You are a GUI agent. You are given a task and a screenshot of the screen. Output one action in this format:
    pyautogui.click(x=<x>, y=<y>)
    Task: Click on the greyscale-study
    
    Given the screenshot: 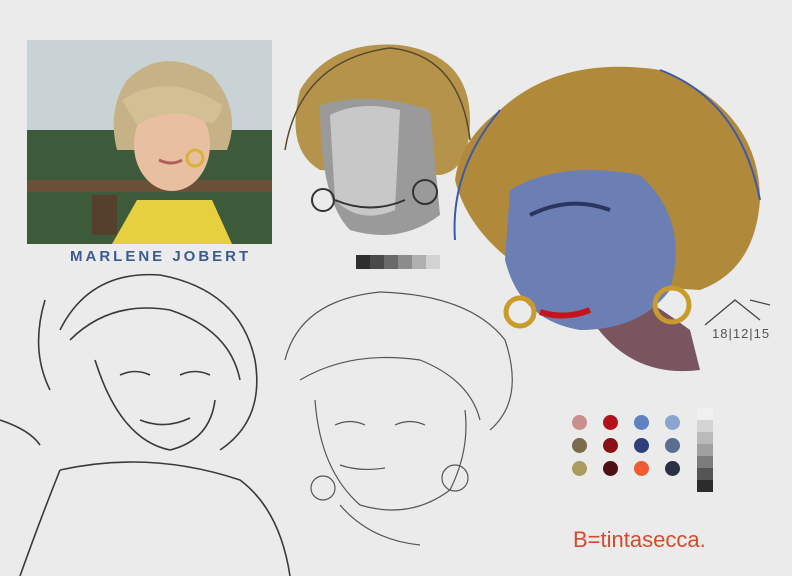 What is the action you would take?
    pyautogui.click(x=377, y=139)
    